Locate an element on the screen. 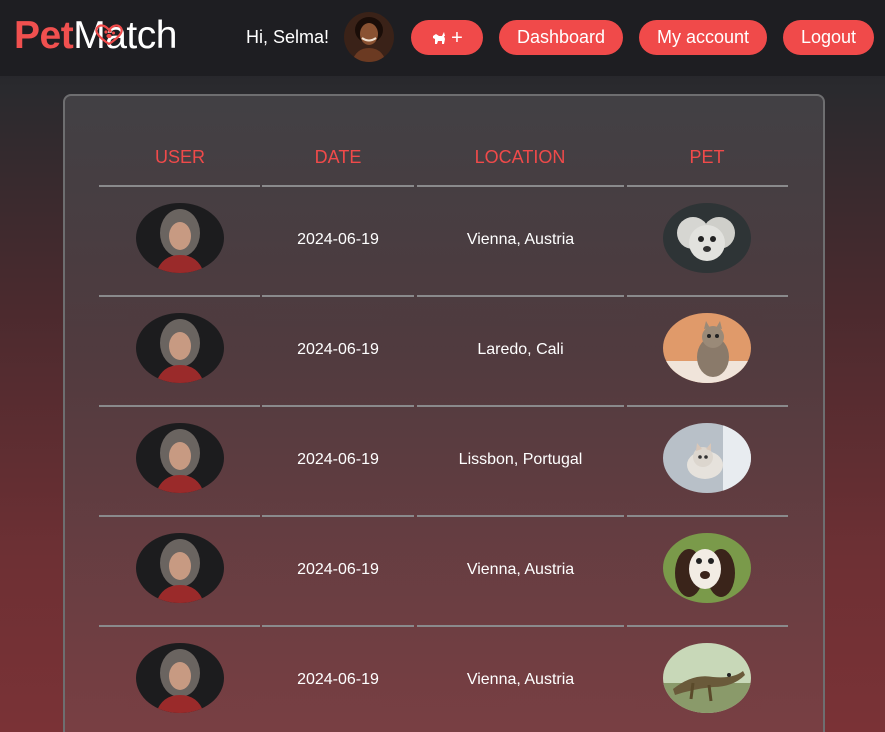 The image size is (885, 732). column-header-date: DATE is located at coordinates (338, 157).